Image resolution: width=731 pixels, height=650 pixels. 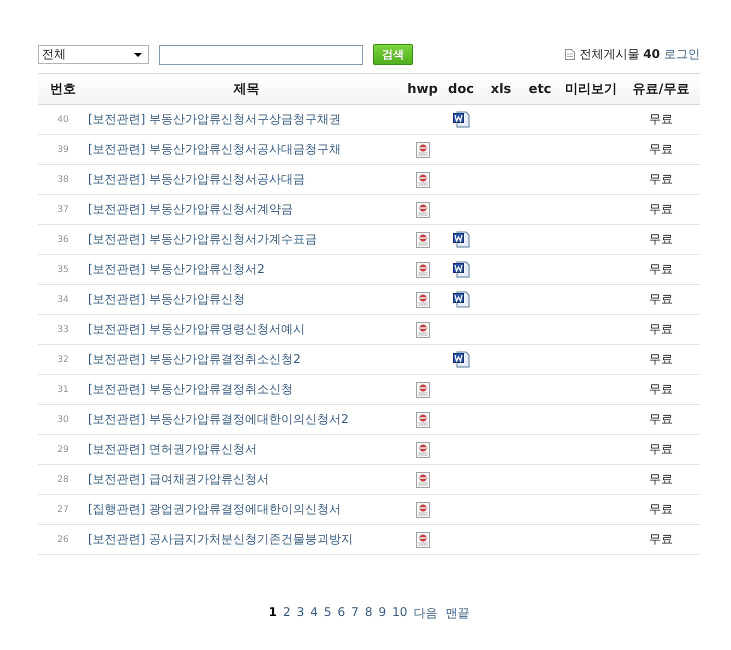 What do you see at coordinates (63, 89) in the screenshot?
I see `column-header: 번호` at bounding box center [63, 89].